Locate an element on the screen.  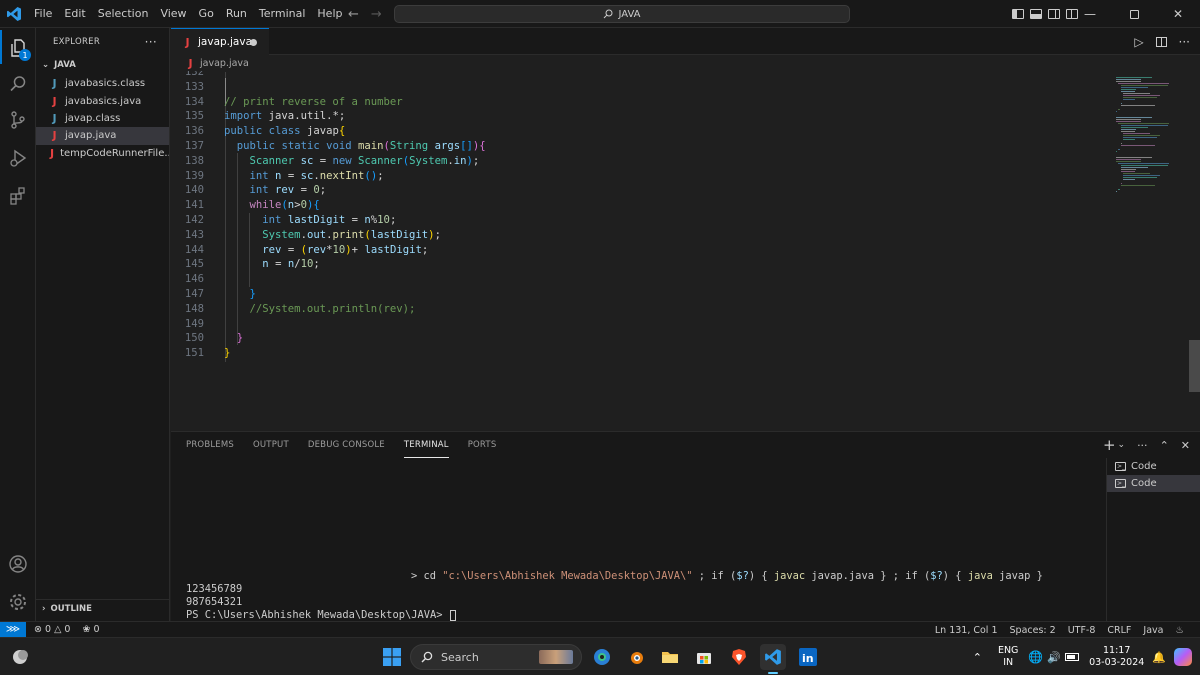
settings-gear-icon is located at coordinates (18, 602).